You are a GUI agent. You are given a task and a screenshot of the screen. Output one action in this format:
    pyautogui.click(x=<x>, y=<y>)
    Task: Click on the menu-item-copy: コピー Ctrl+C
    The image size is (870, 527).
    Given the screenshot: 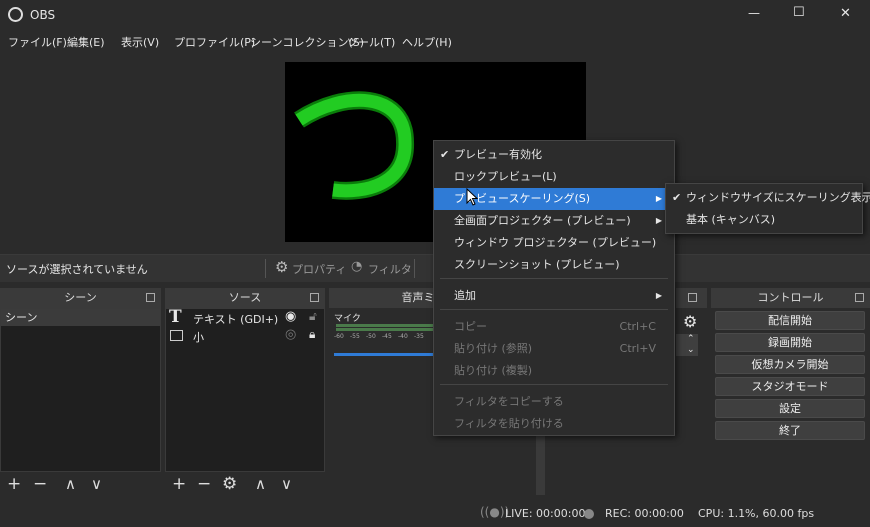 What is the action you would take?
    pyautogui.click(x=554, y=327)
    